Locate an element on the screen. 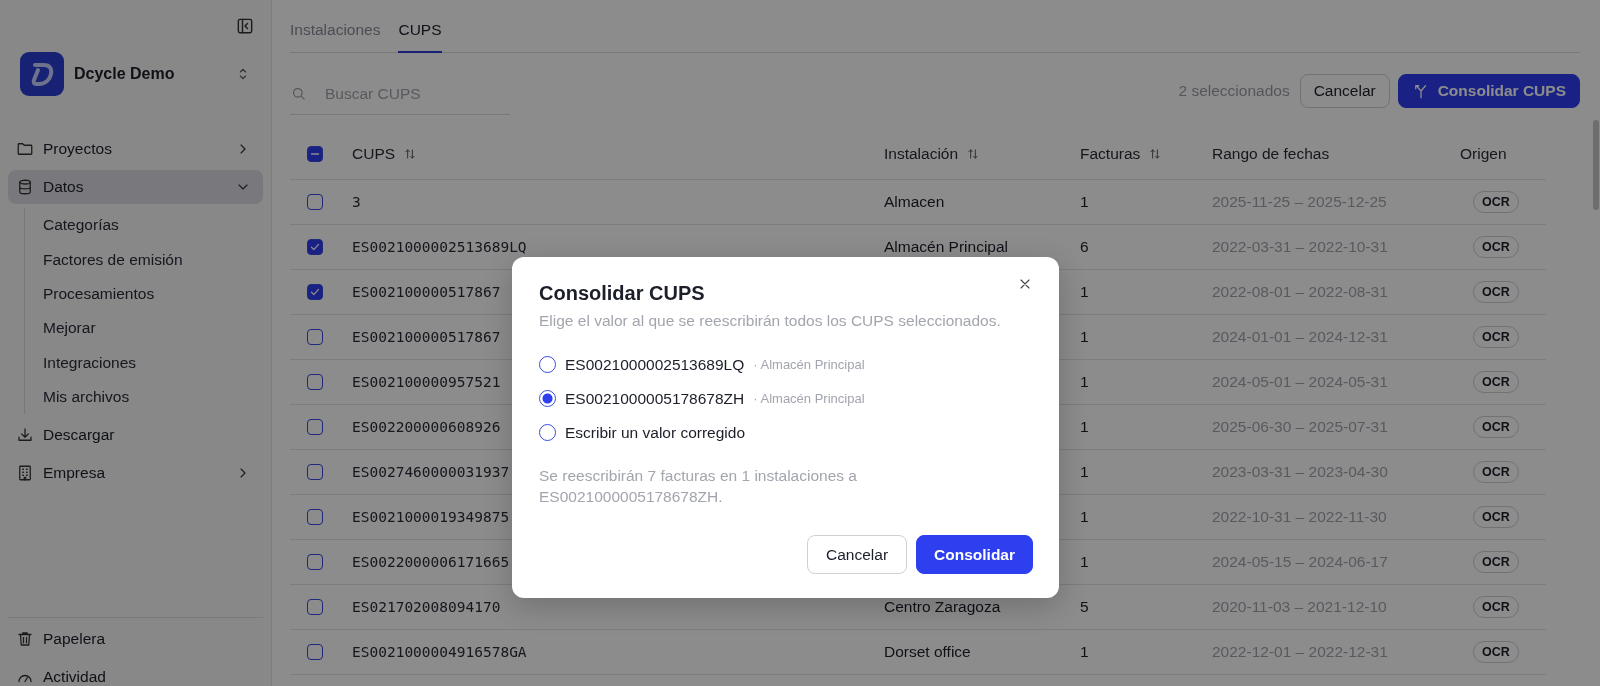 Image resolution: width=1600 pixels, height=686 pixels. table-cell: ES0021000002513689LQ is located at coordinates (439, 247).